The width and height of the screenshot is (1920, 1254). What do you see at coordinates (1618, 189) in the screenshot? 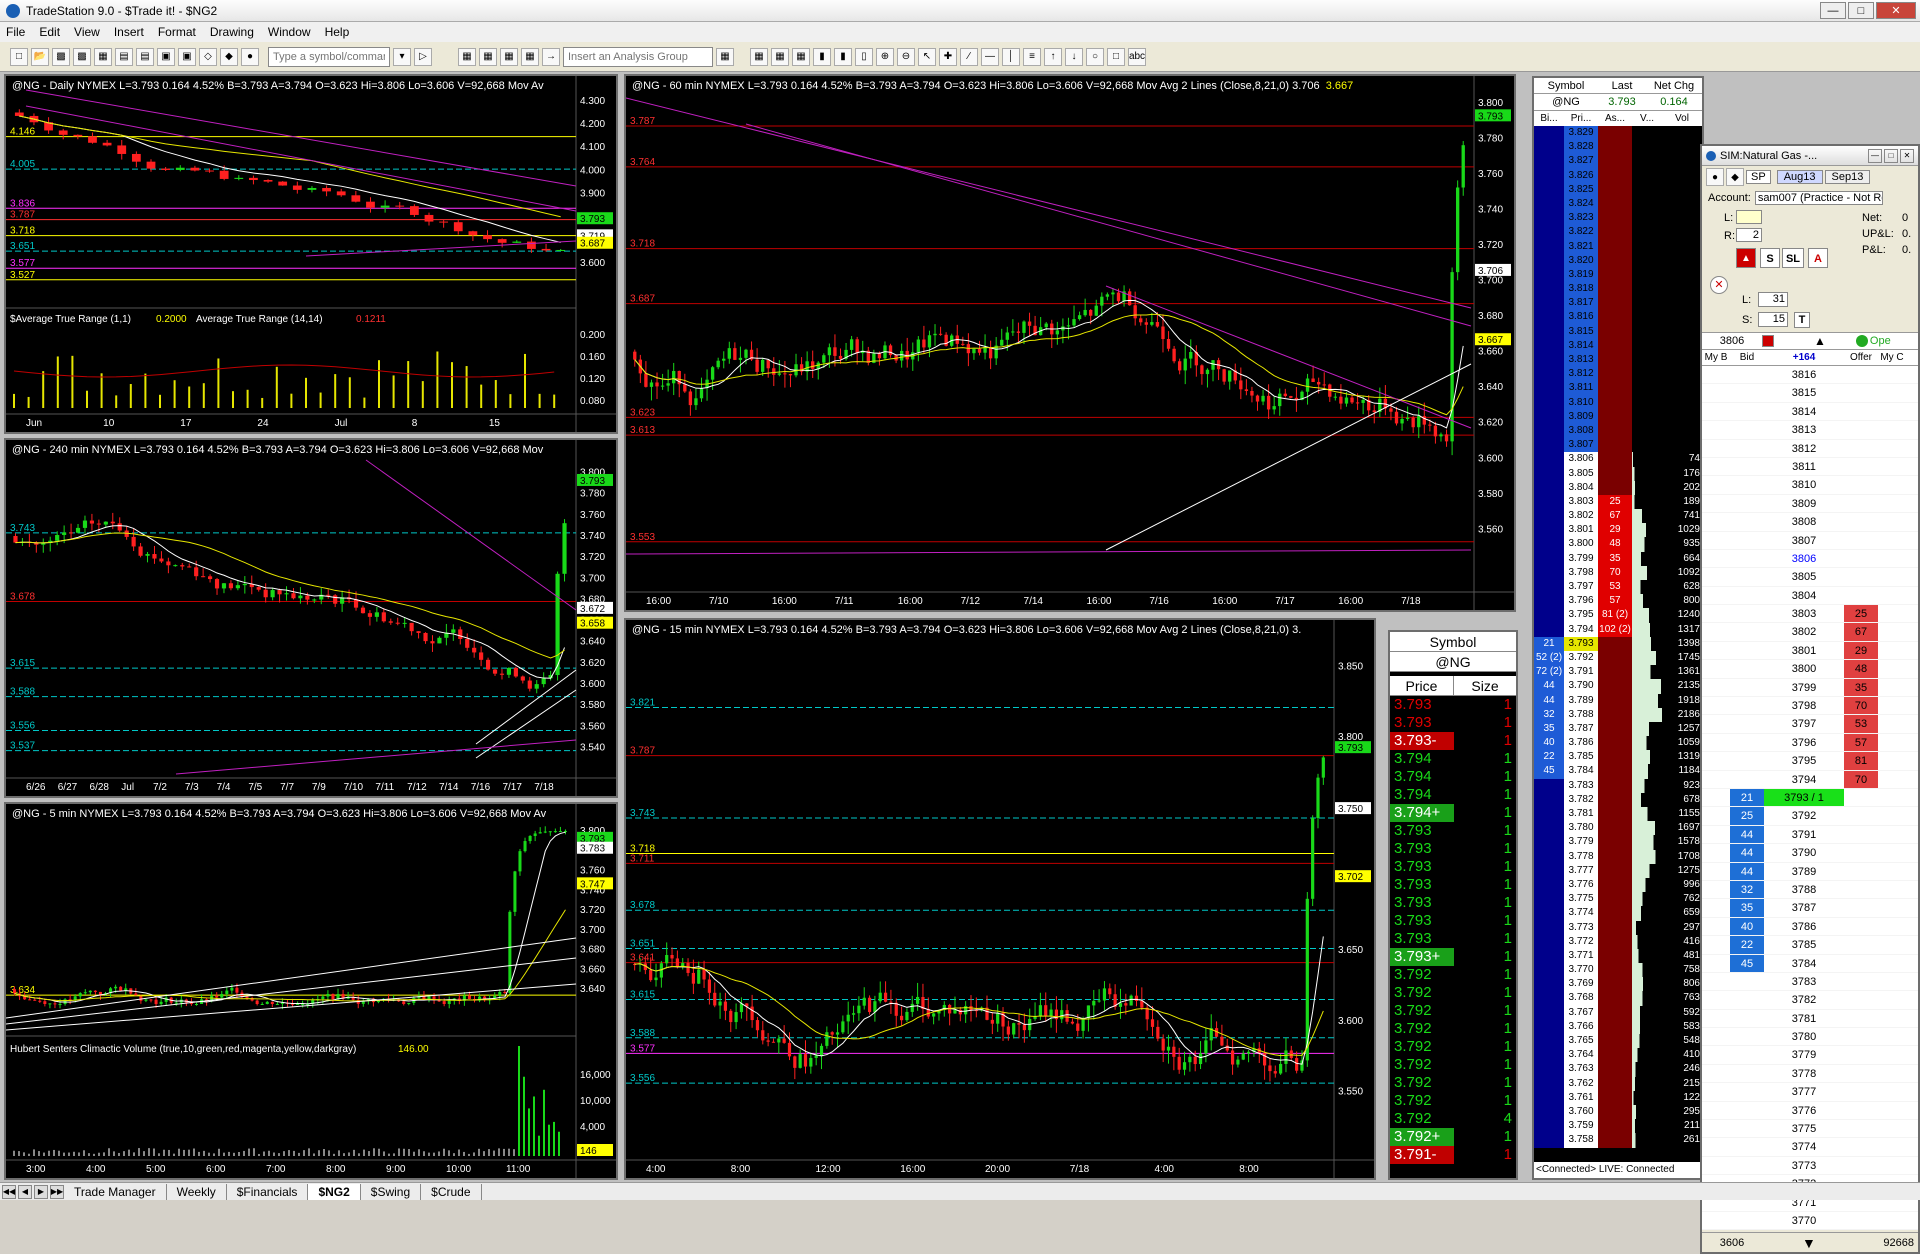
I see `matrix-row: 3.825` at bounding box center [1618, 189].